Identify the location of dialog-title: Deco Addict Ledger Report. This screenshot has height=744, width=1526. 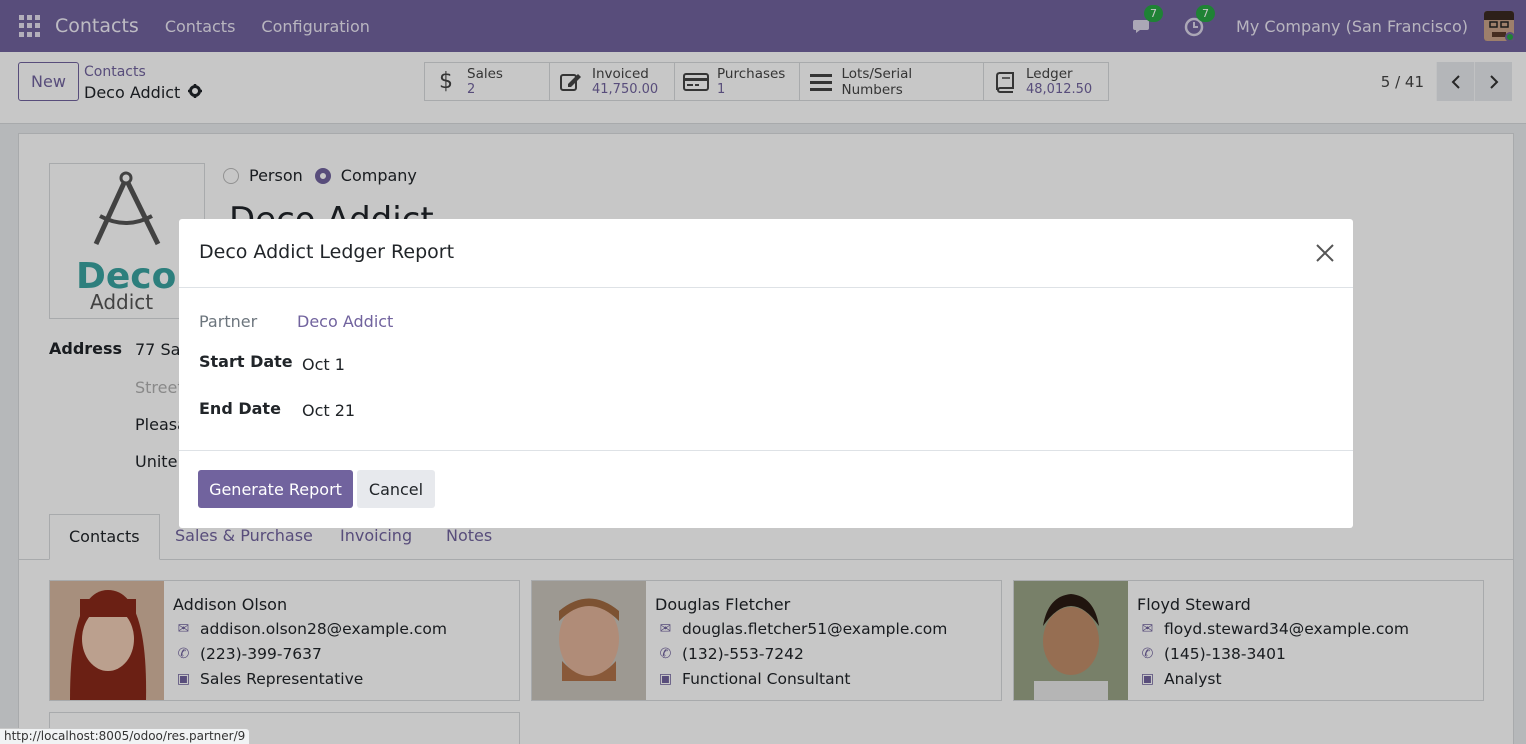
(327, 252).